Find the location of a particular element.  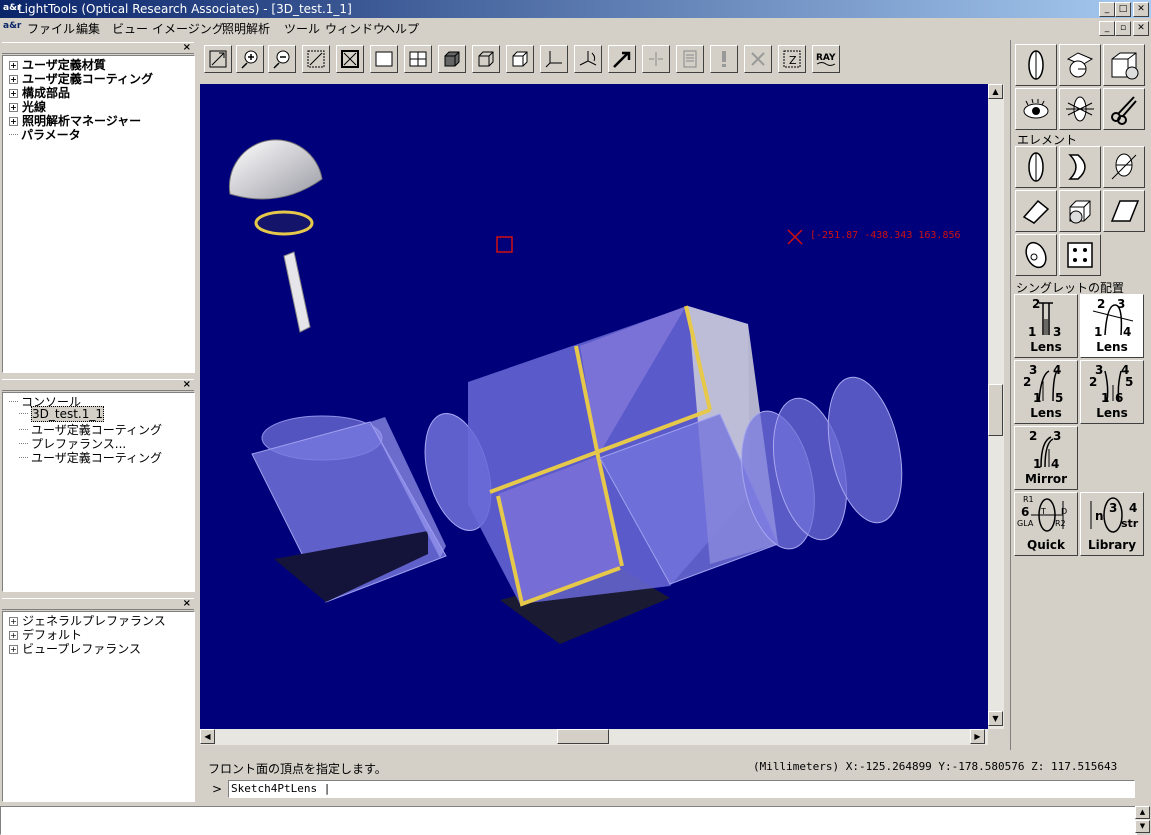

wire-cube-icon is located at coordinates (486, 59).